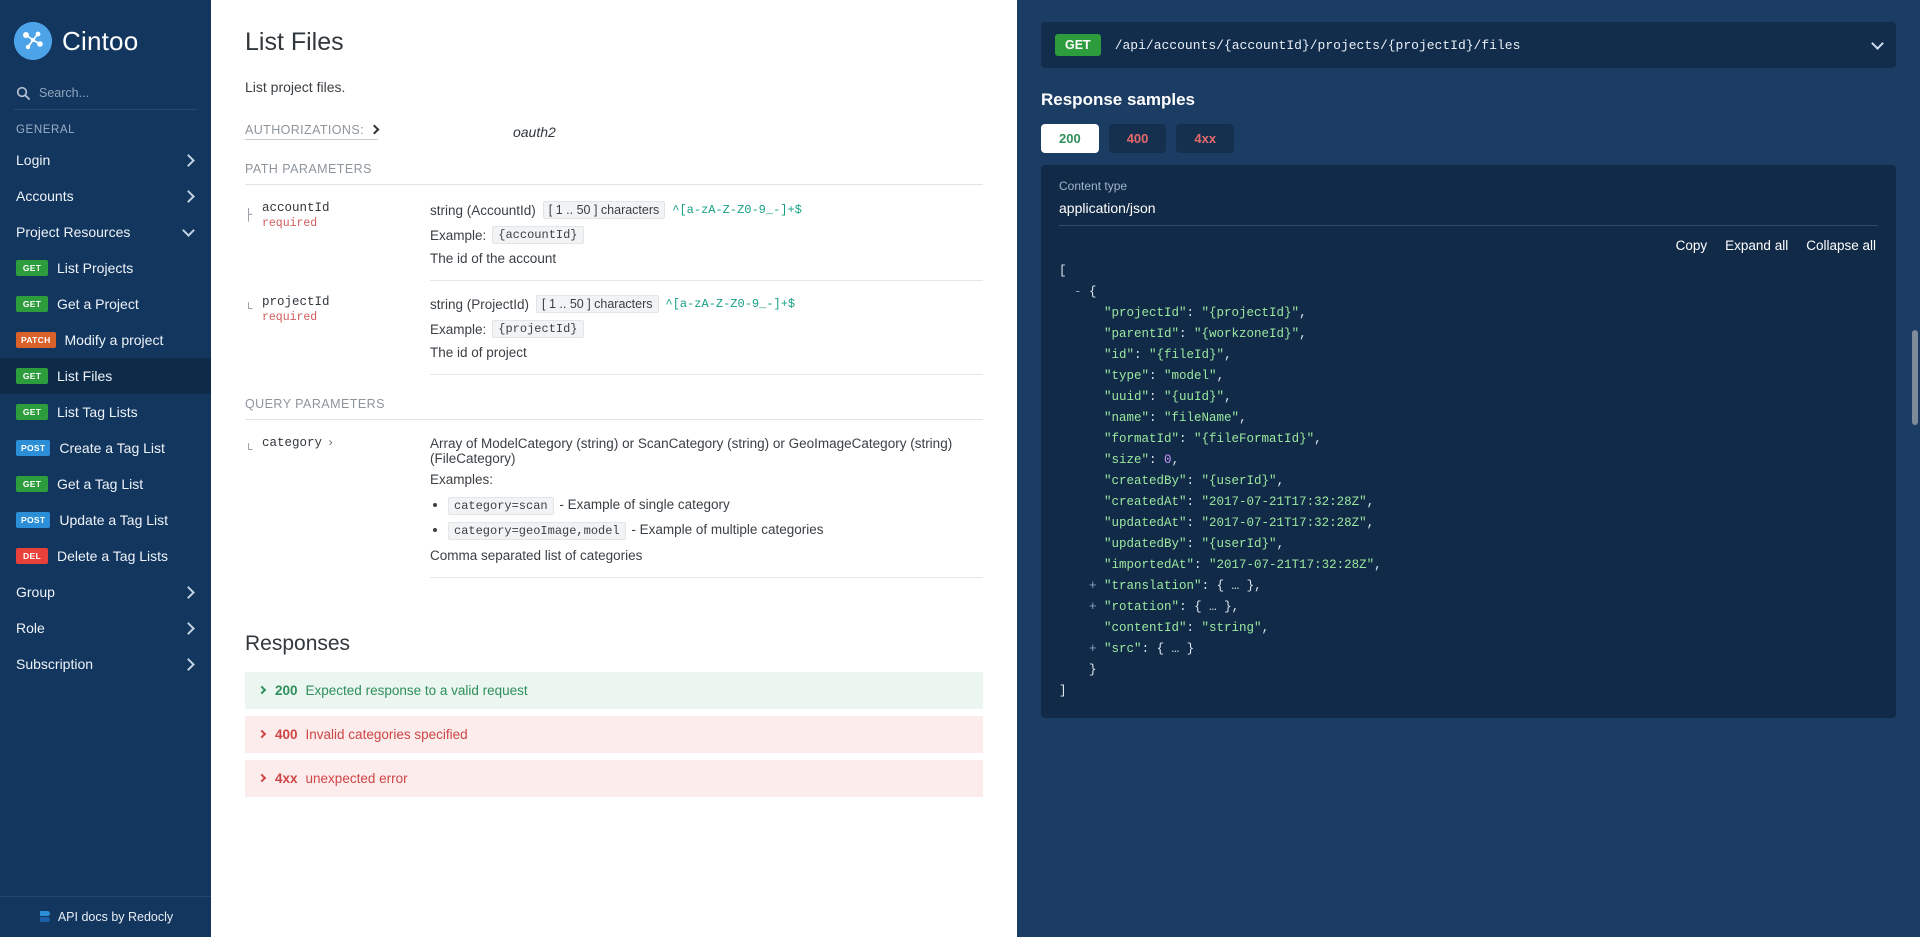 The image size is (1920, 937). Describe the element at coordinates (725, 530) in the screenshot. I see `example-text: - Example of multiple categories` at that location.